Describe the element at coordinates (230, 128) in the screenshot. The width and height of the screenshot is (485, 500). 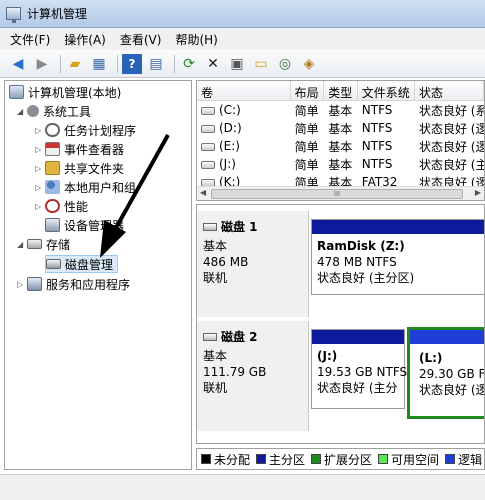
I see `volume-name: (D:)` at that location.